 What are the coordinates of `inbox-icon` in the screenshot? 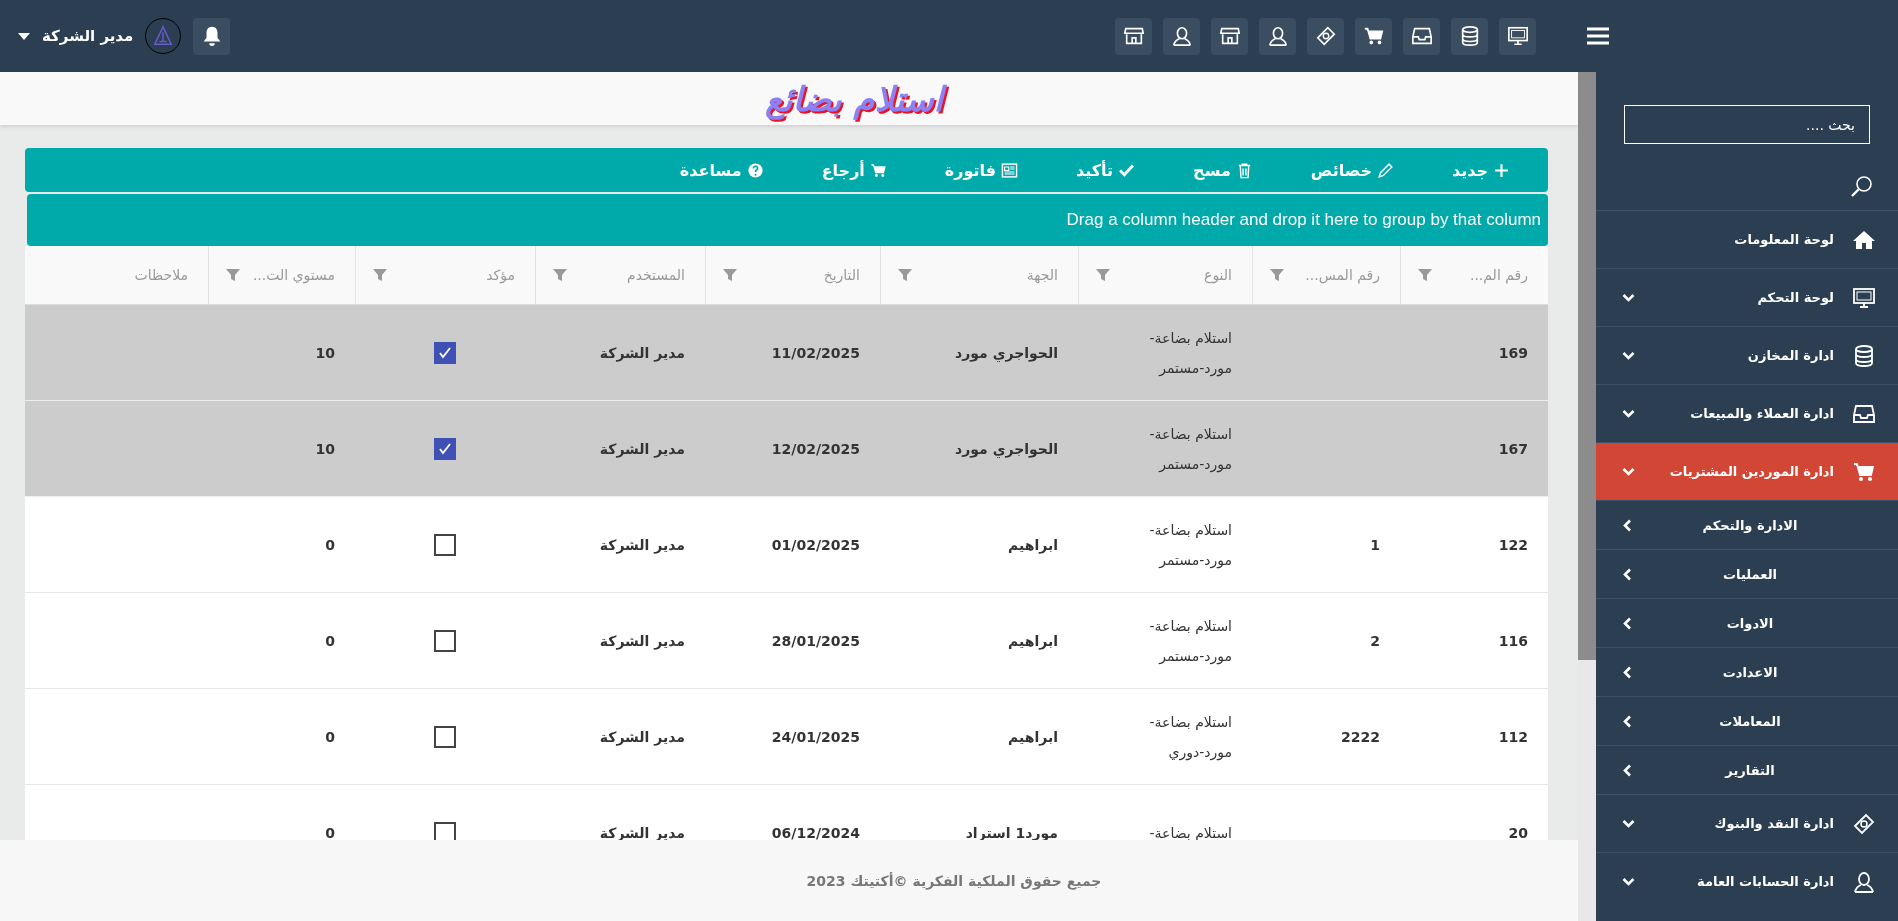 It's located at (1421, 36).